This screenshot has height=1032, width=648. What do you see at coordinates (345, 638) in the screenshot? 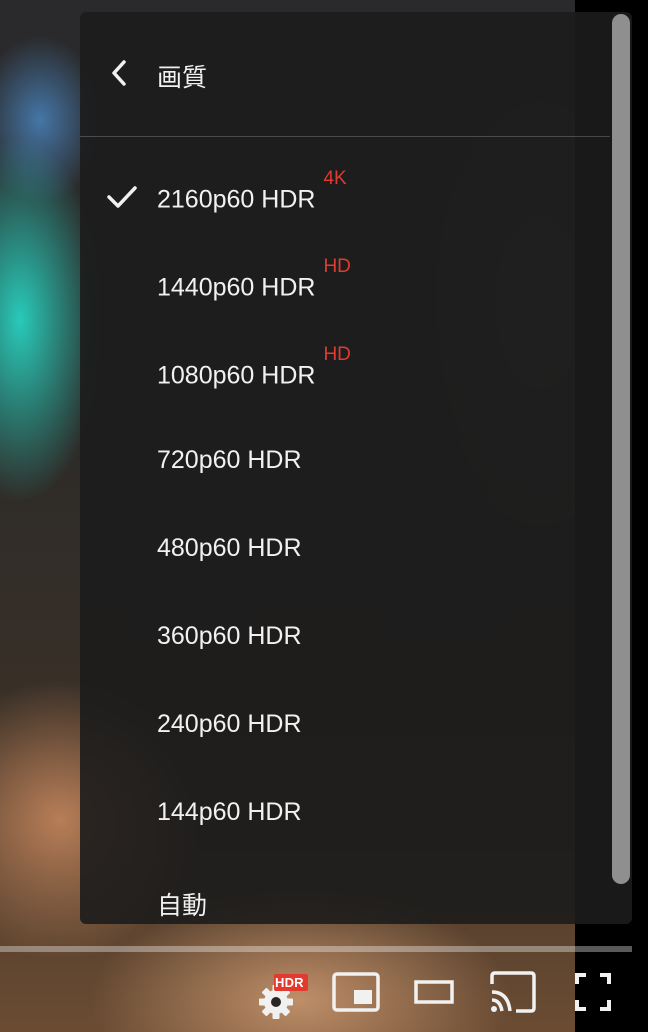
I see `quality-option-360p60: 360p60 HDR` at bounding box center [345, 638].